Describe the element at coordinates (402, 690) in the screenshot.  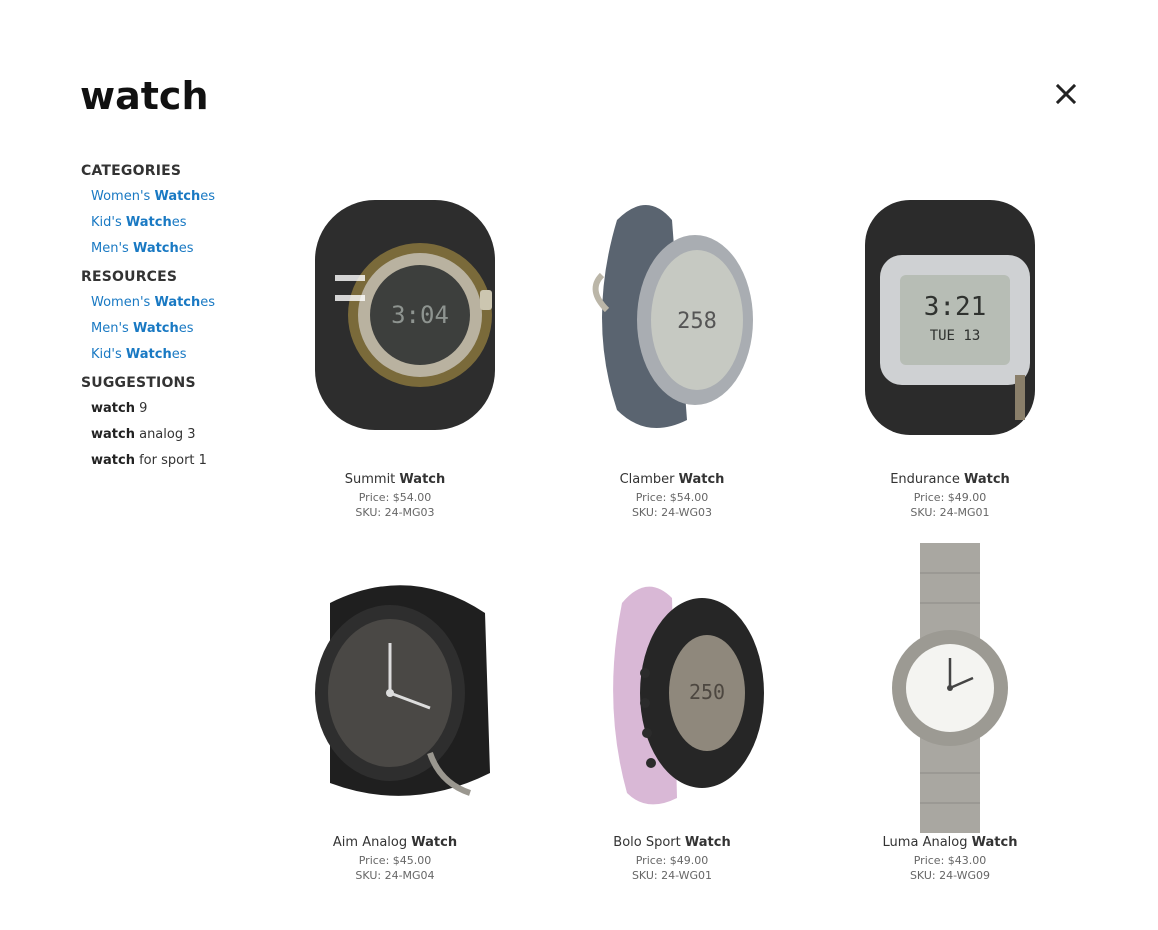
I see `aim-analog-watch-image` at that location.